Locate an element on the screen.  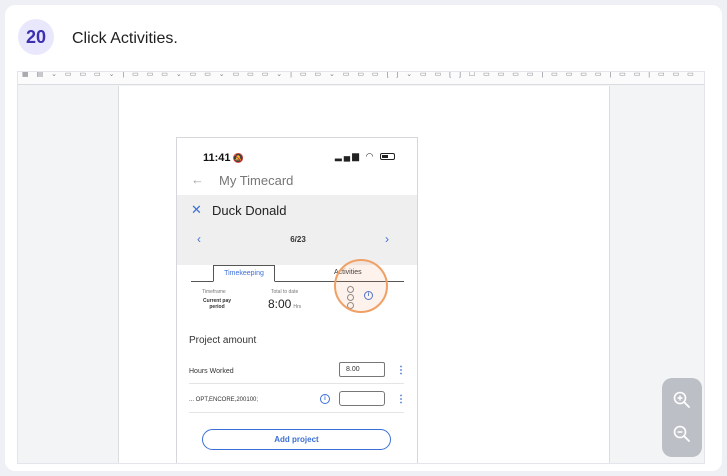
close-icon: ✕ is located at coordinates (196, 210).